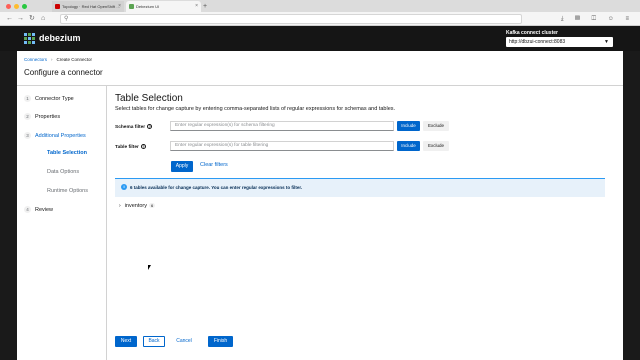 This screenshot has width=640, height=360. I want to click on browser-nav-bar: ← → ↻ ⌂ ⚲ ⤓ ▥ ◫ ☺ ≡, so click(320, 19).